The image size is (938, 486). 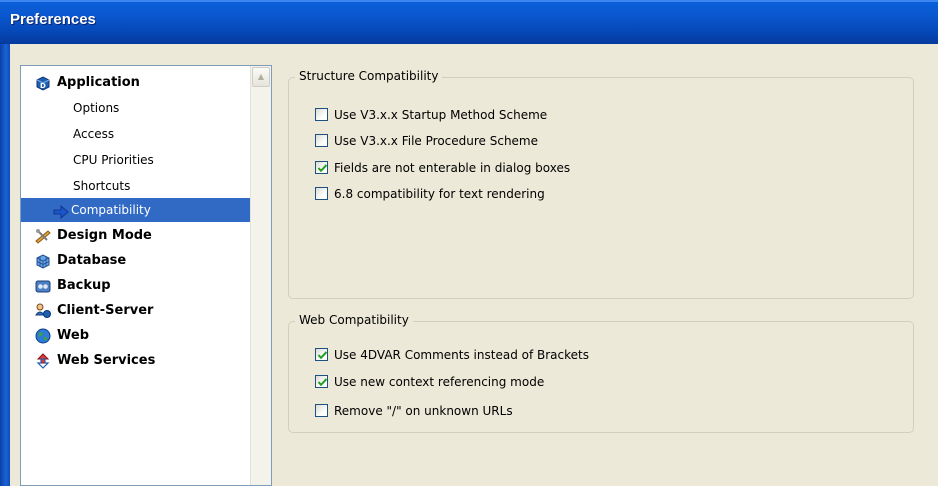 I want to click on tree-label: Access, so click(x=94, y=134).